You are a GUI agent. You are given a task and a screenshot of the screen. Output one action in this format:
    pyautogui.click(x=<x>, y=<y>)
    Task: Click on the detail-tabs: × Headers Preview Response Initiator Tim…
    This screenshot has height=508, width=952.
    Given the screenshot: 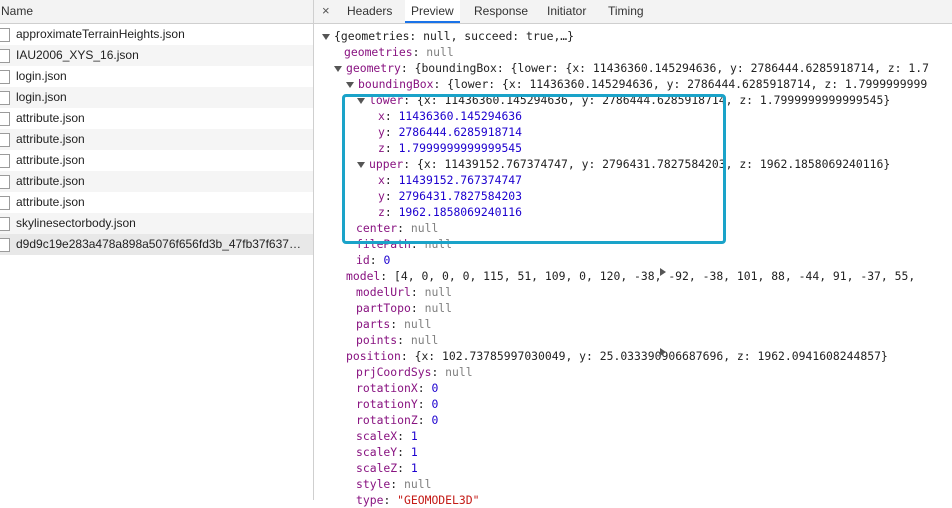 What is the action you would take?
    pyautogui.click(x=633, y=12)
    